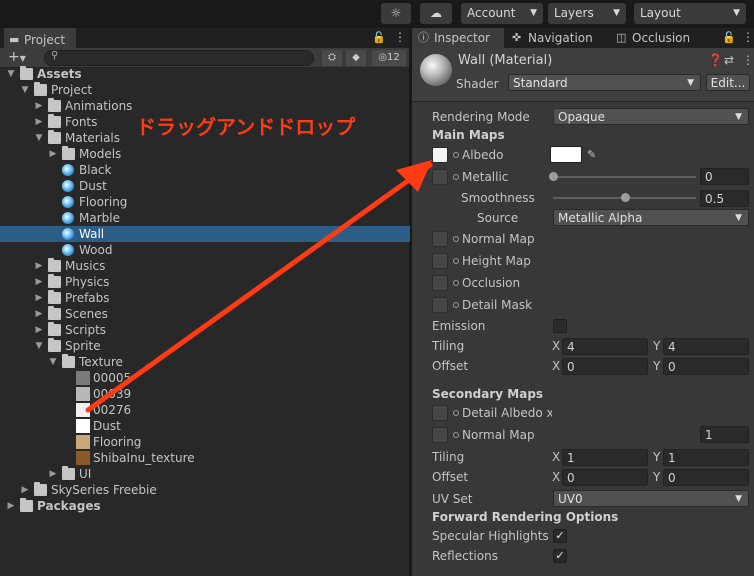  What do you see at coordinates (246, 127) in the screenshot?
I see `drag-drop-annotation: ドラッグアンドドロップ` at bounding box center [246, 127].